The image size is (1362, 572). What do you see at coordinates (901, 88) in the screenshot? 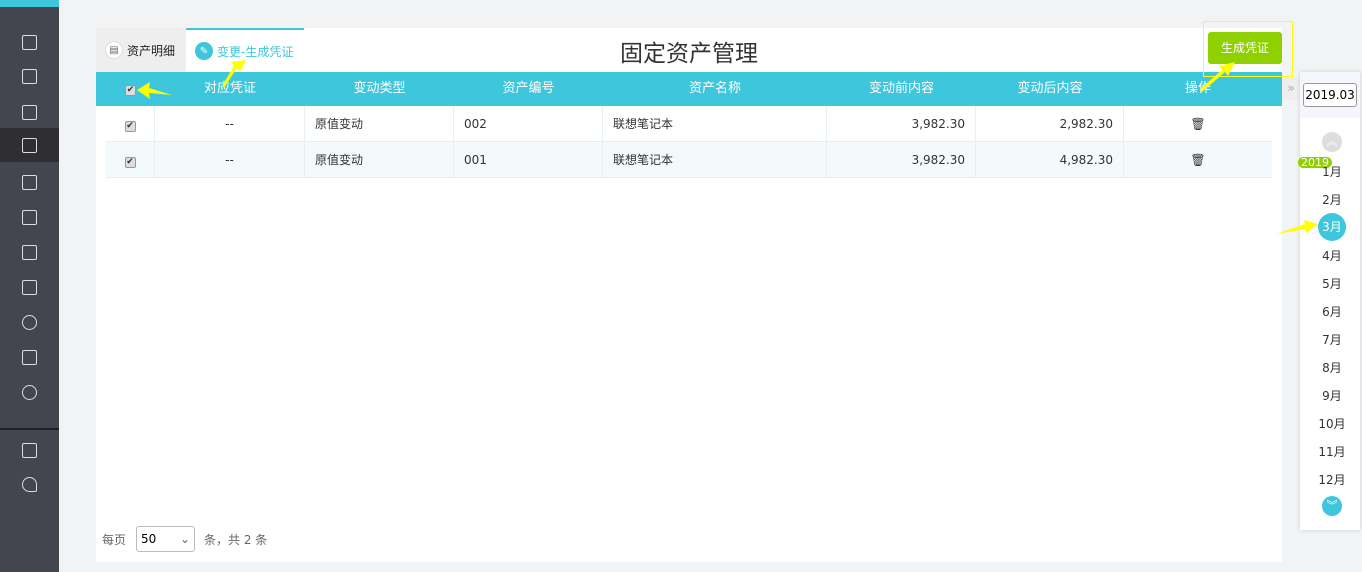
I see `header-before: 变动前内容` at bounding box center [901, 88].